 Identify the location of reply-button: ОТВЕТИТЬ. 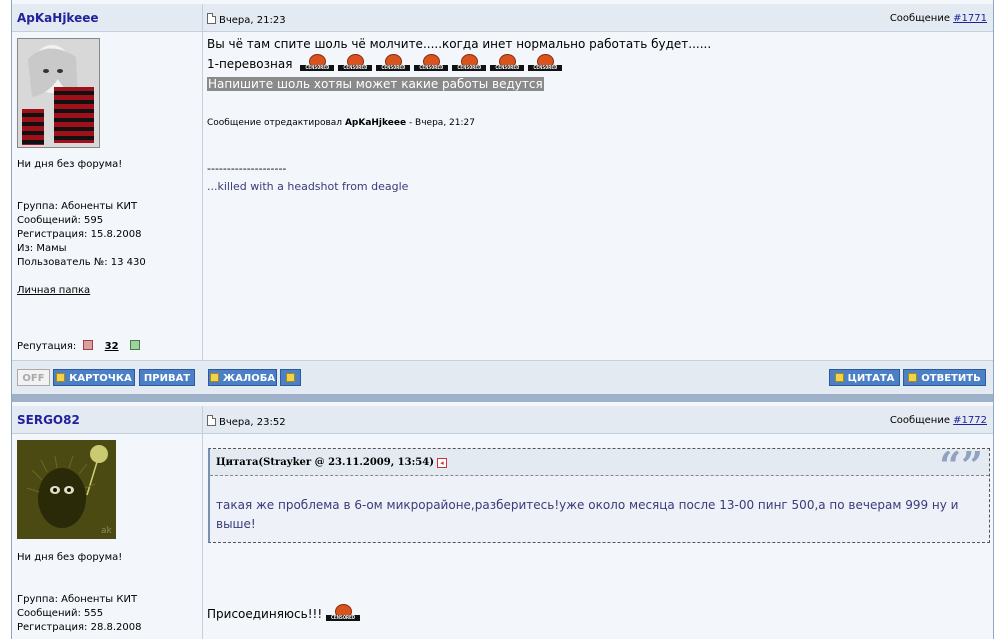
(944, 377).